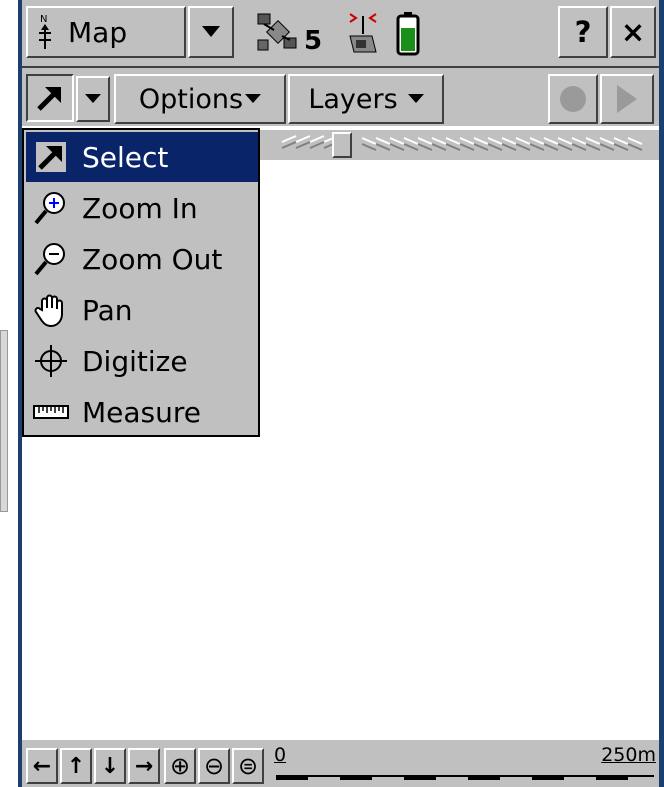 Image resolution: width=664 pixels, height=787 pixels. I want to click on title-bar: N Map 5 ? ×, so click(340, 33).